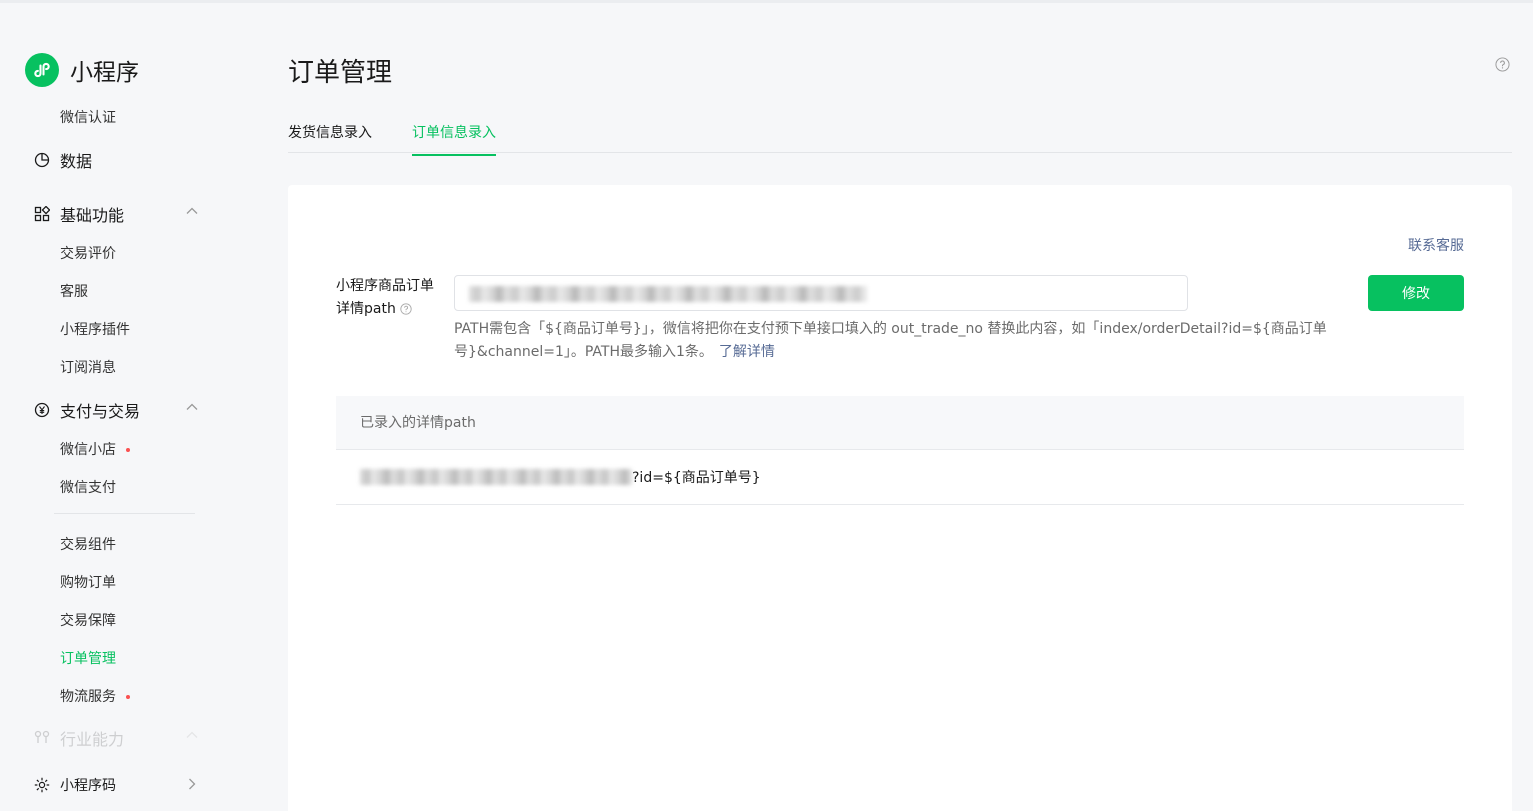  Describe the element at coordinates (42, 785) in the screenshot. I see `sun-code-icon` at that location.